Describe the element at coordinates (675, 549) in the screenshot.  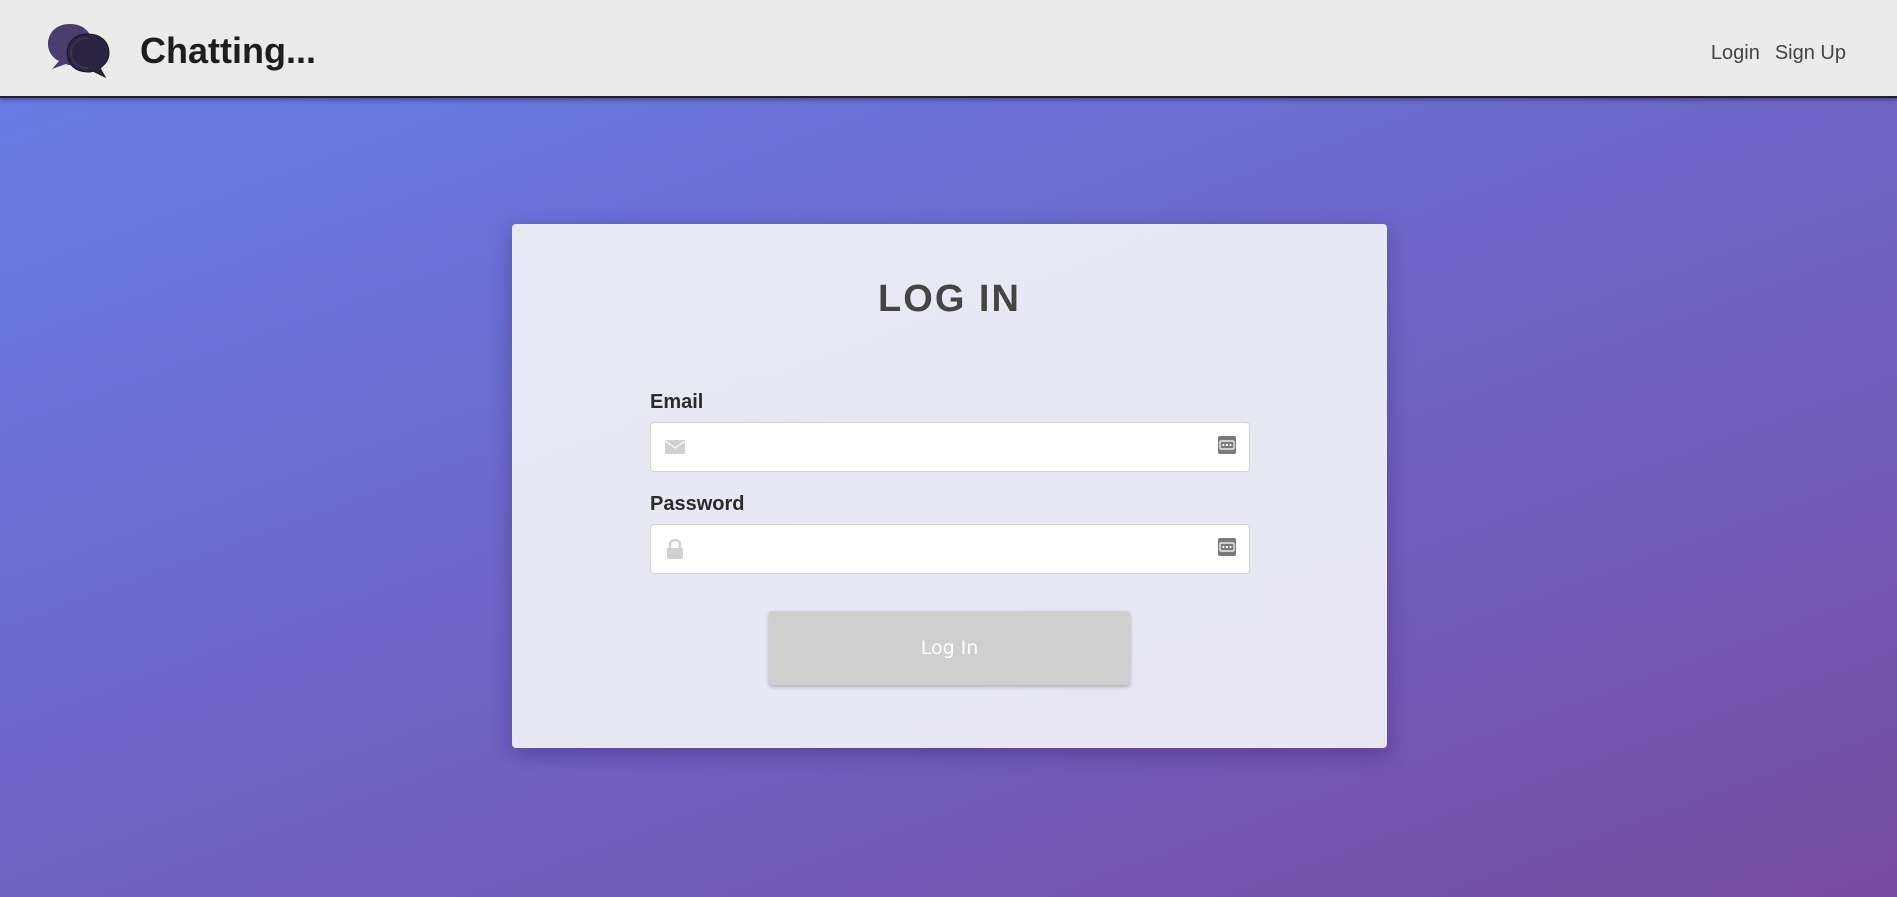
I see `lock-icon` at that location.